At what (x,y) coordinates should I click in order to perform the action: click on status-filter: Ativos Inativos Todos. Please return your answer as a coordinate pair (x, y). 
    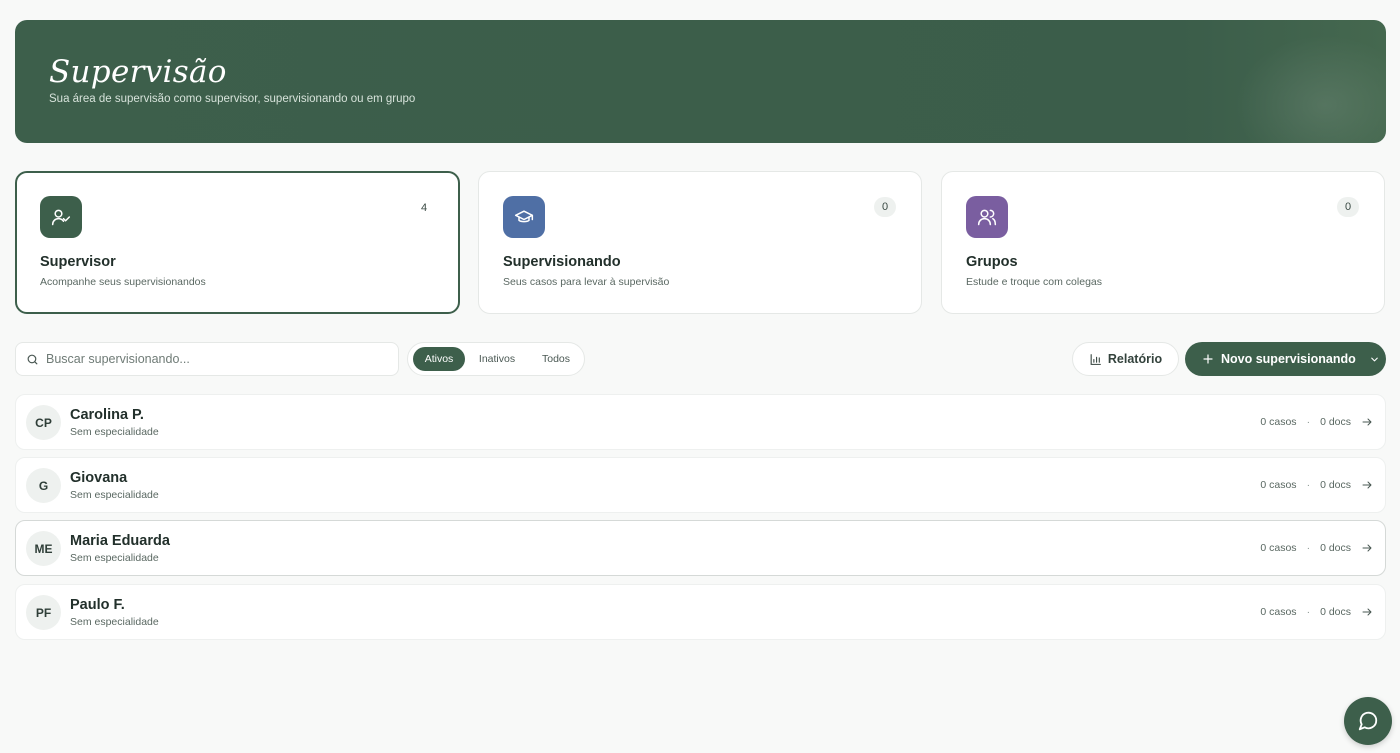
    Looking at the image, I should click on (496, 359).